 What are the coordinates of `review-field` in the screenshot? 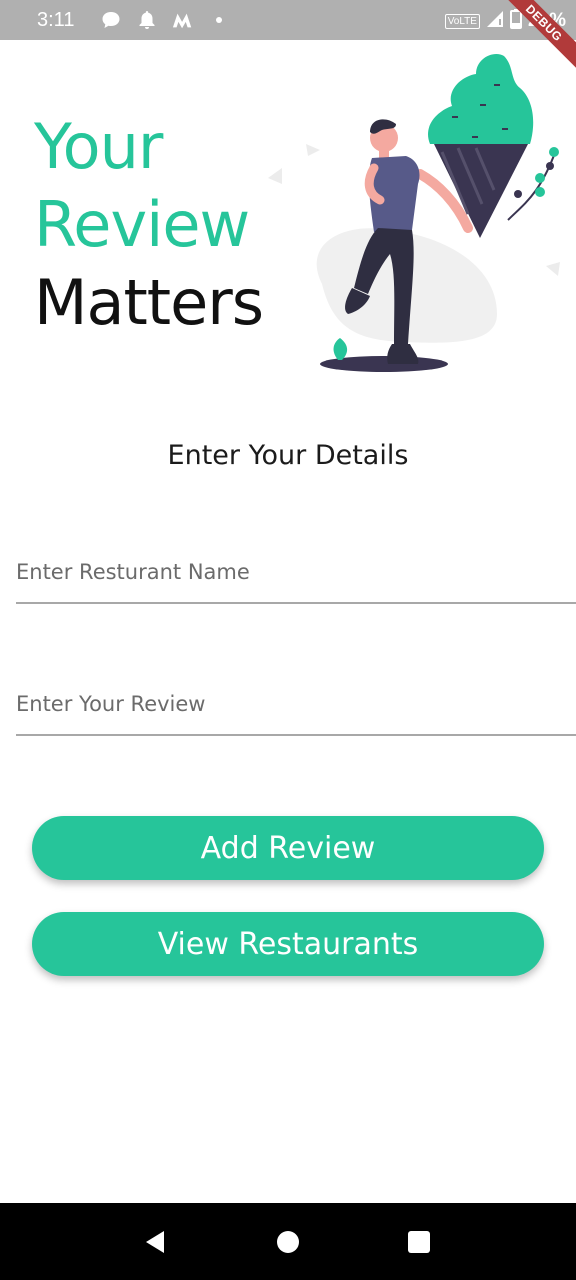 It's located at (296, 701).